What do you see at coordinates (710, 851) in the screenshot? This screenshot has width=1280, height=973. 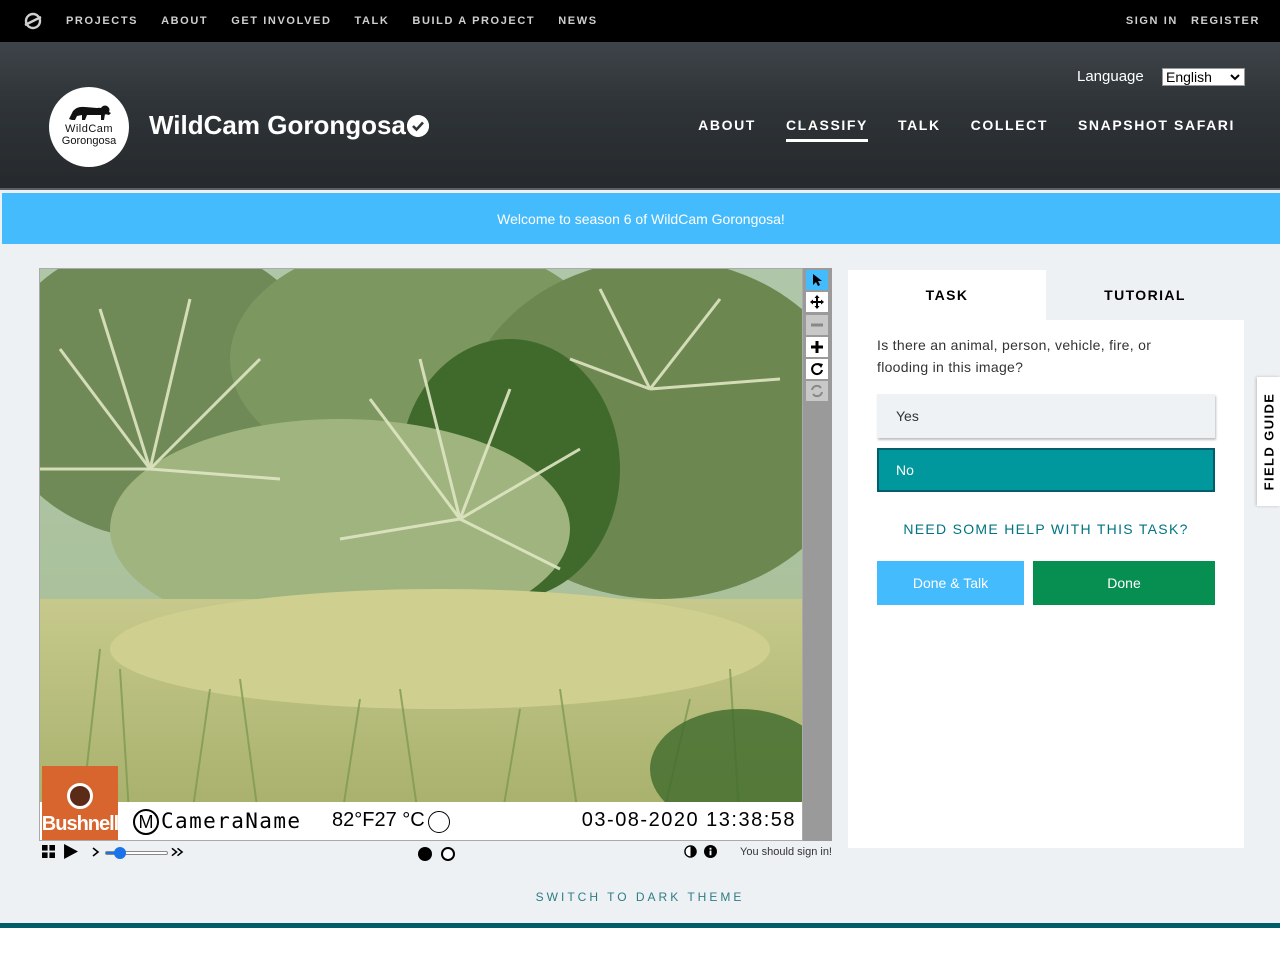 I see `info-icon` at bounding box center [710, 851].